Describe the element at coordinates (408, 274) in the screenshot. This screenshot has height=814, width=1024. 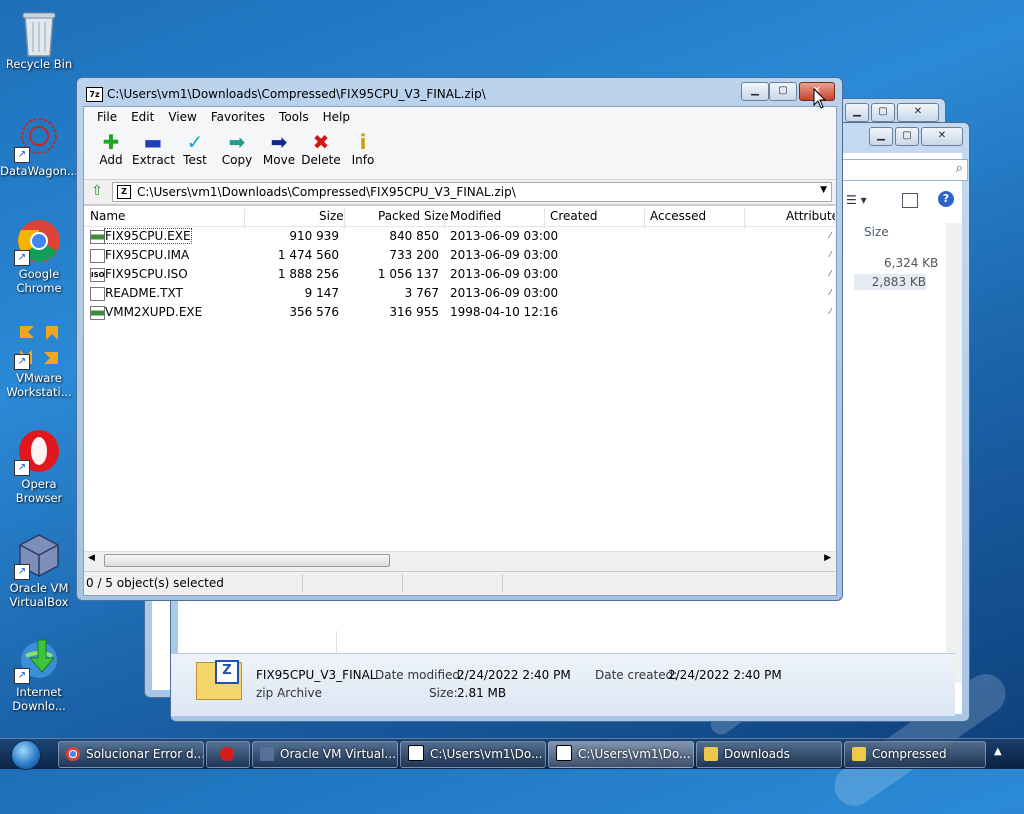
I see `file-packed-size: 1 056 137` at that location.